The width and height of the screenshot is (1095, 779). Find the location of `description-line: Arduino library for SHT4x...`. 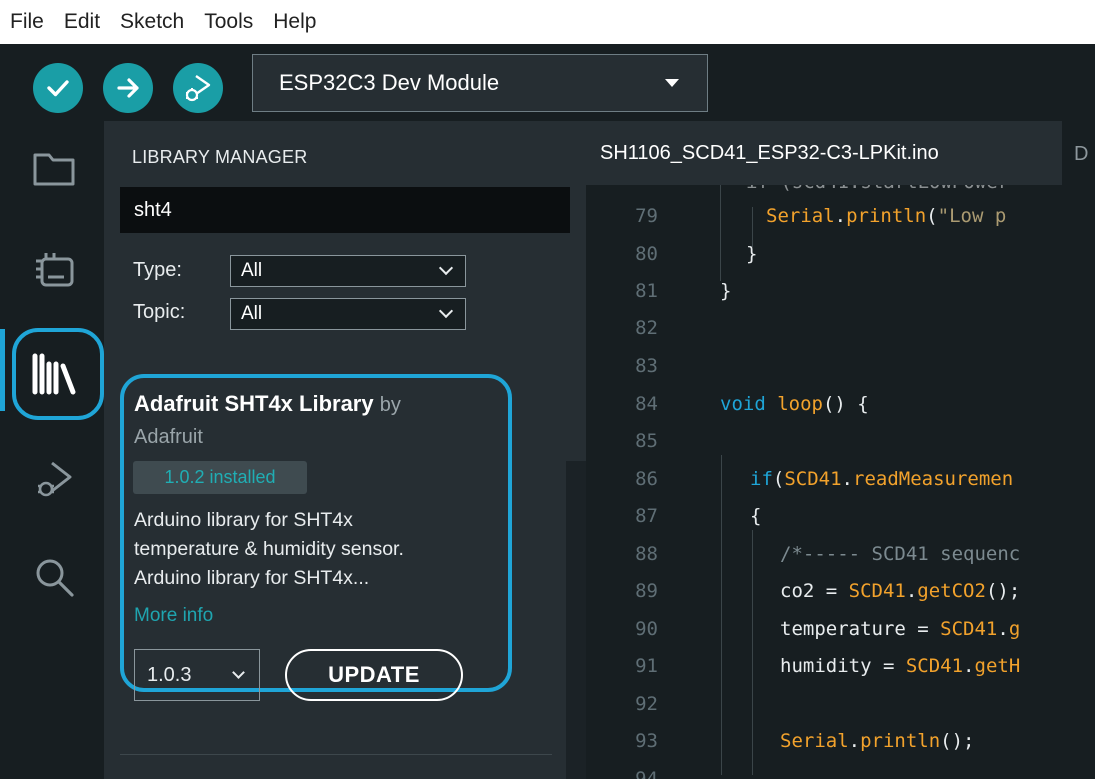

description-line: Arduino library for SHT4x... is located at coordinates (252, 578).